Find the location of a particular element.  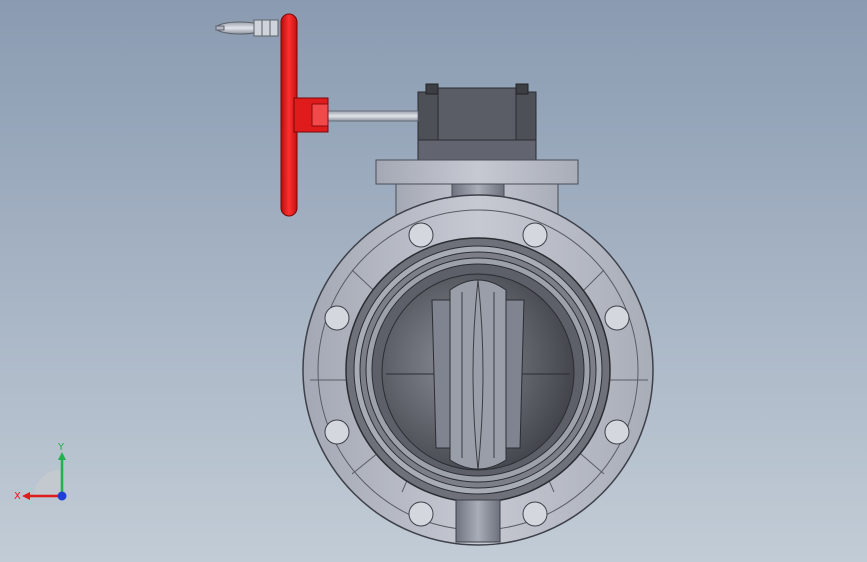

axis-triad: Y X is located at coordinates (47, 475).